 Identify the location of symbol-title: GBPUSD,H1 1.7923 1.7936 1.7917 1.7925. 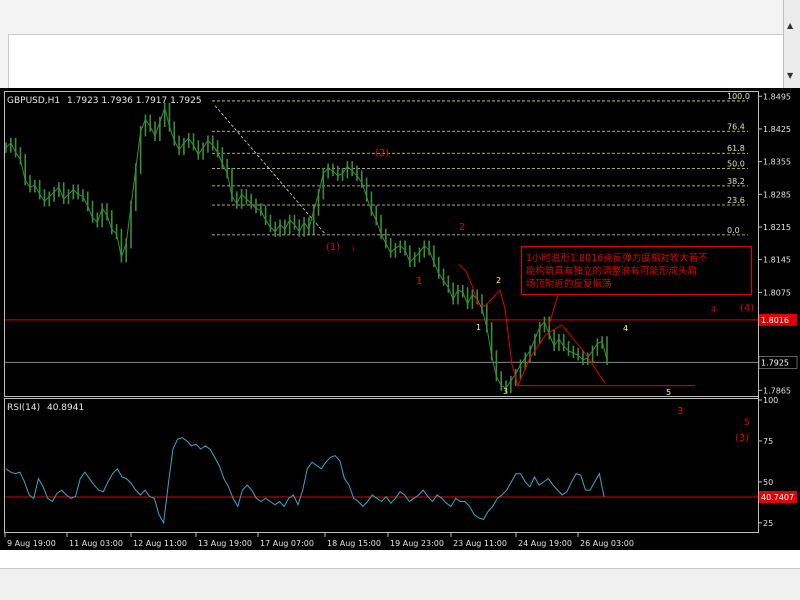
(104, 101).